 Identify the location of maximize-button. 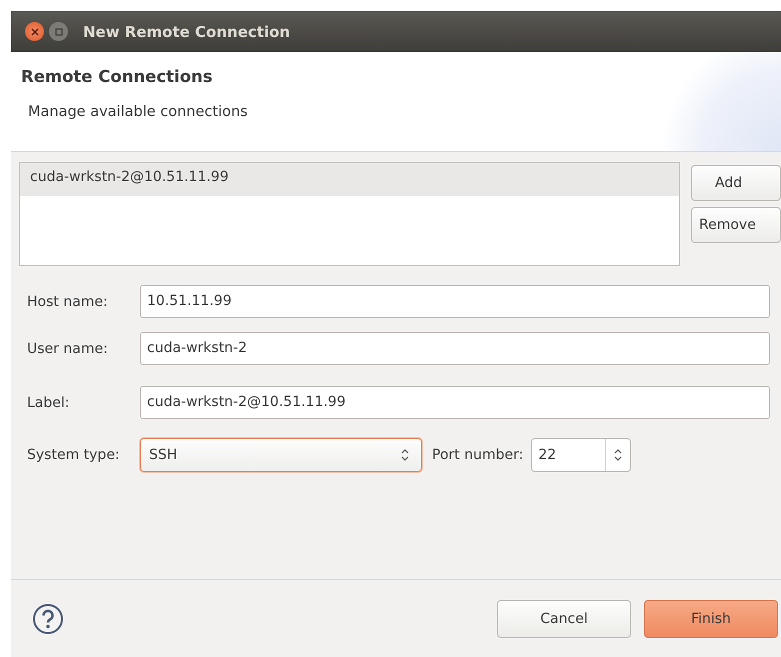
(58, 31).